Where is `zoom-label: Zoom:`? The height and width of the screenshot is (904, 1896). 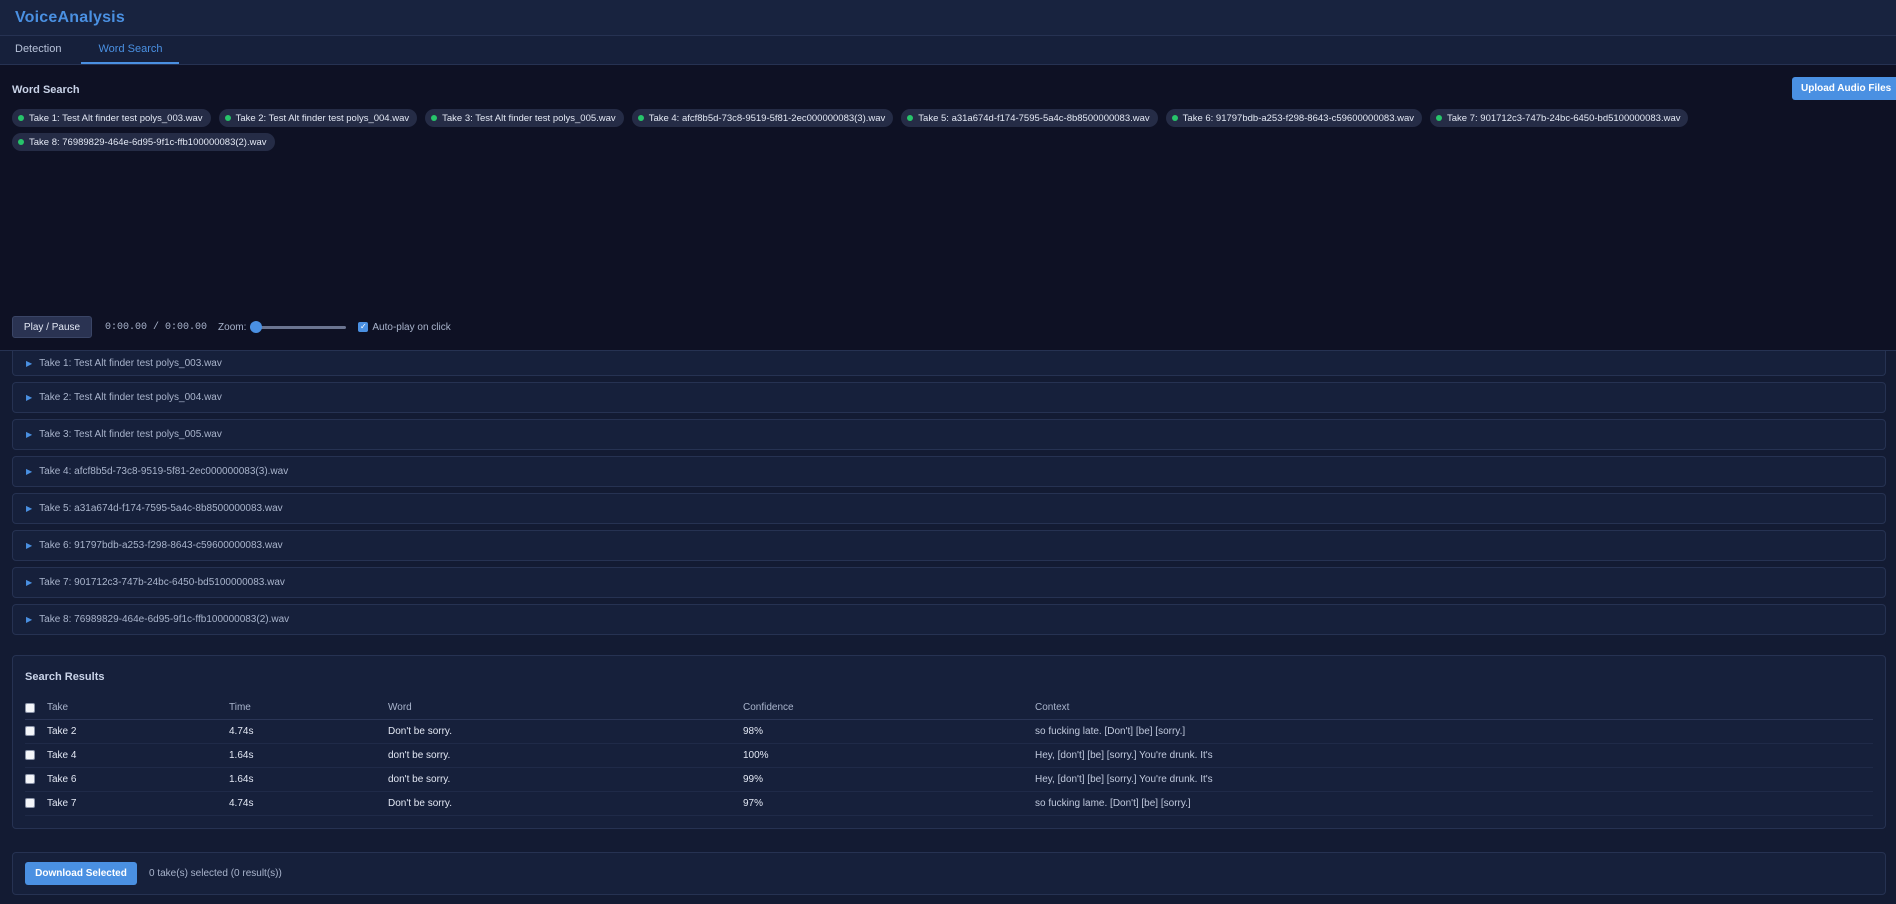
zoom-label: Zoom: is located at coordinates (232, 327).